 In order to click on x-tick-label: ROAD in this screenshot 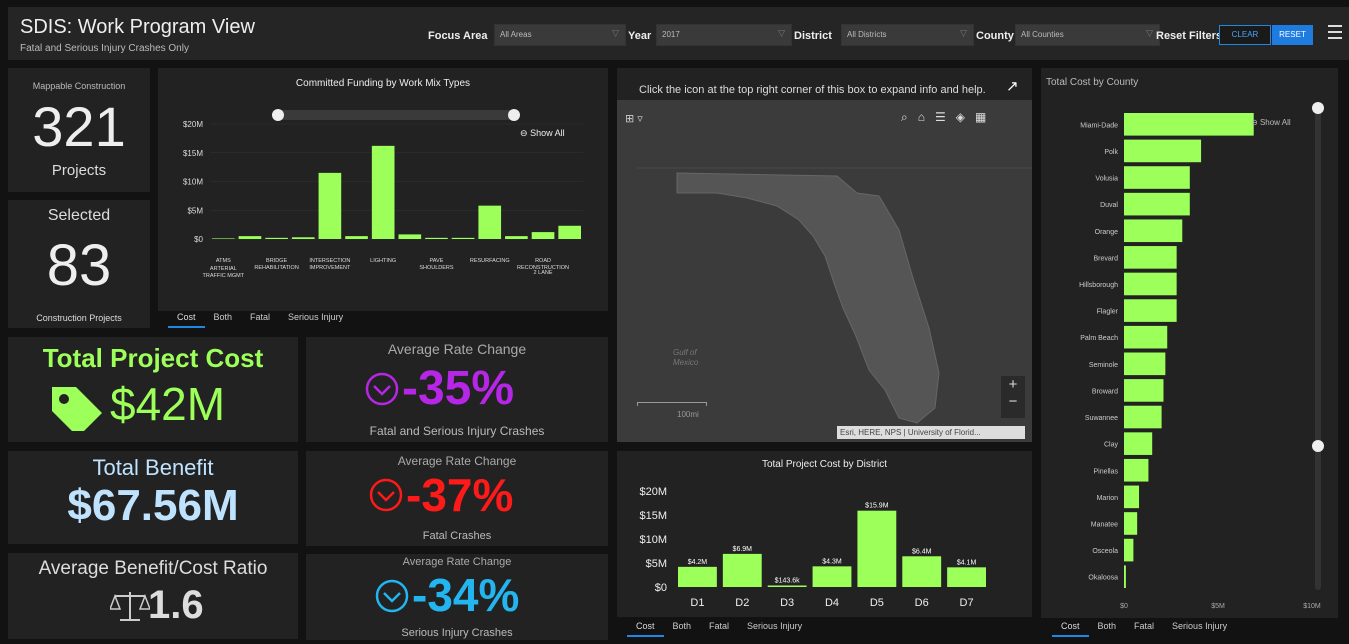, I will do `click(543, 261)`.